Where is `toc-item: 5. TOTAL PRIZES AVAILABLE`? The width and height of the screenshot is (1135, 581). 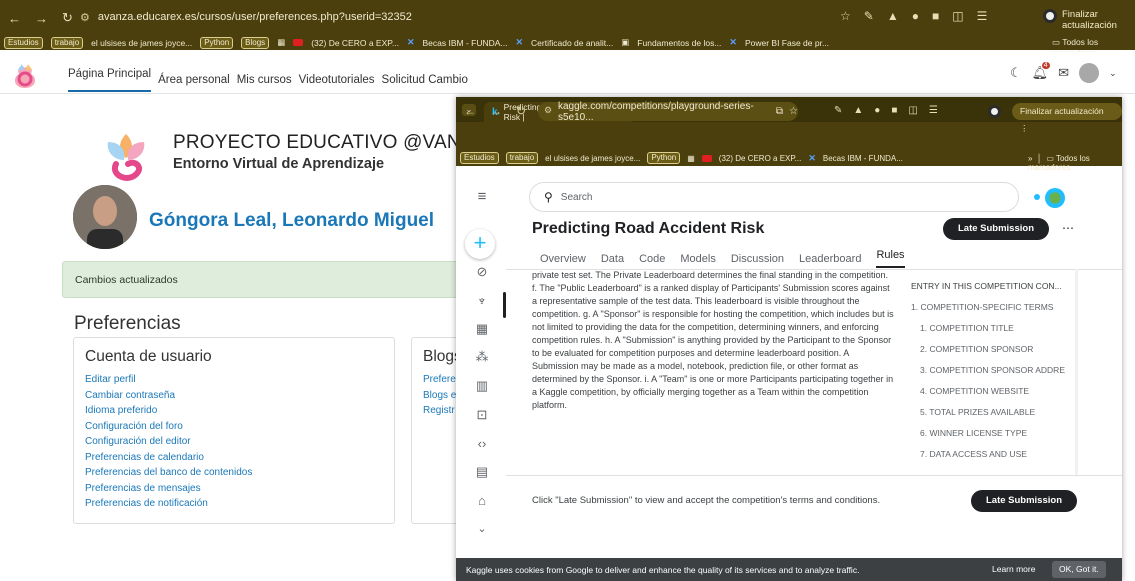
toc-item: 5. TOTAL PRIZES AVAILABLE is located at coordinates (989, 406).